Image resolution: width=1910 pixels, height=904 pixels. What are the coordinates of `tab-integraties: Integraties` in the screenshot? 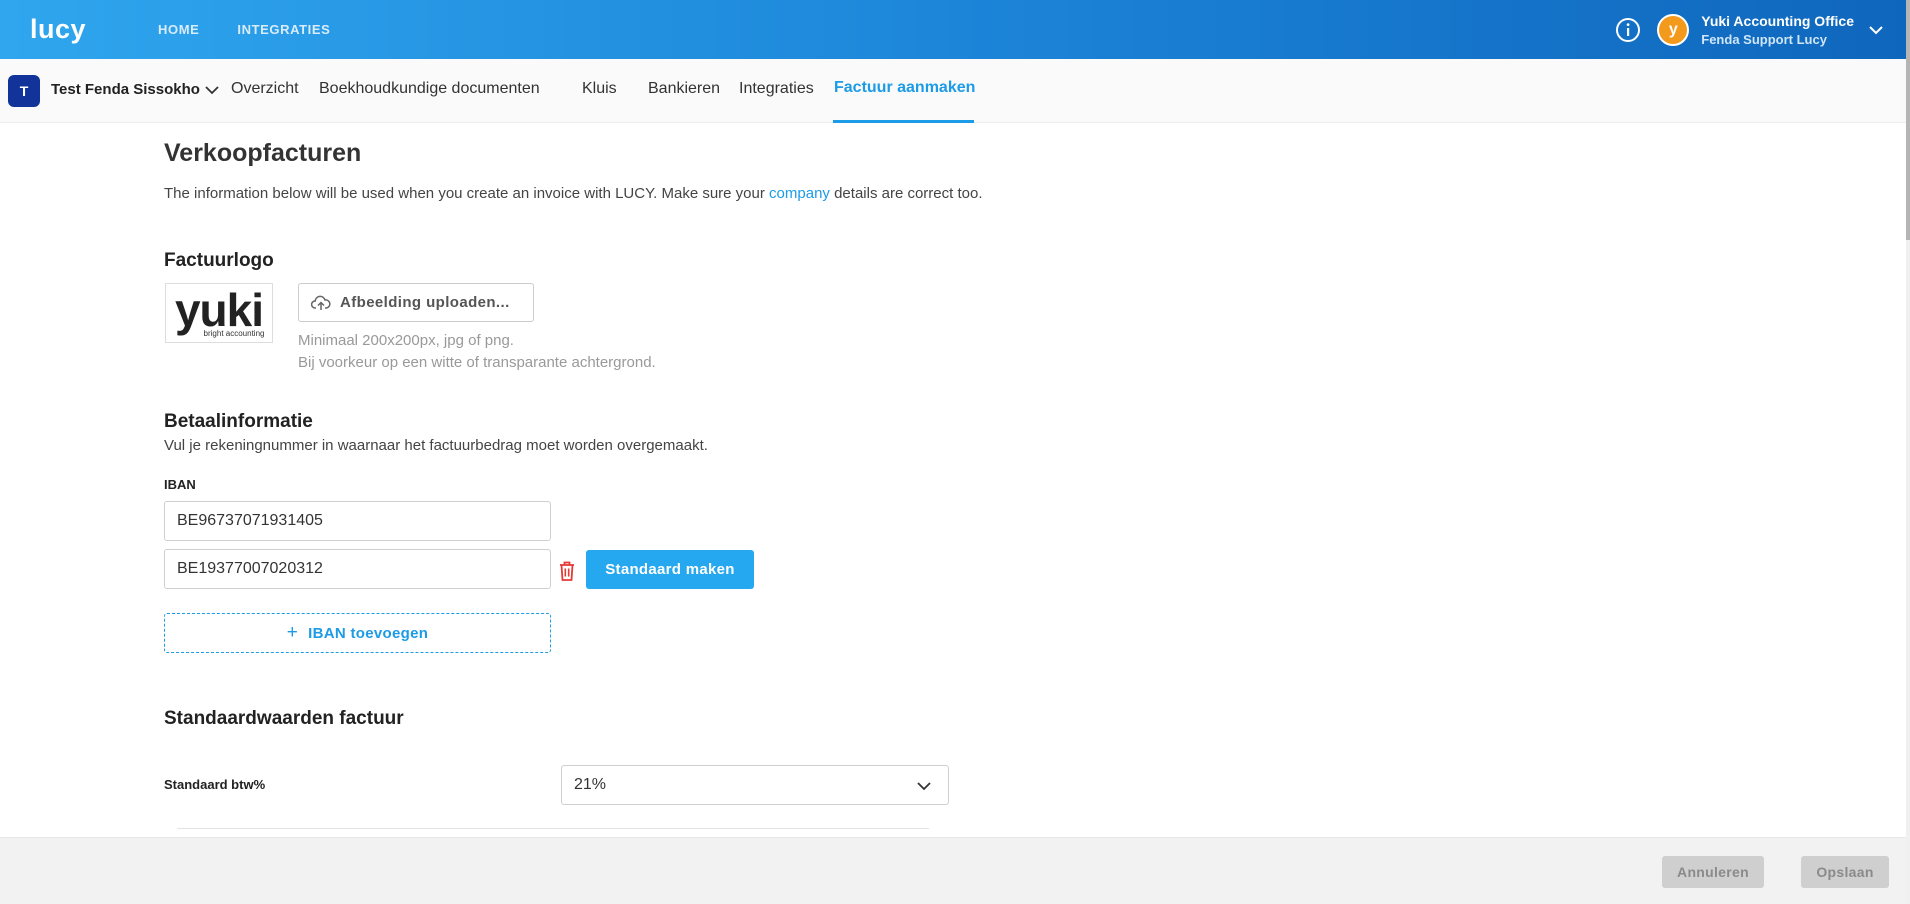 It's located at (776, 89).